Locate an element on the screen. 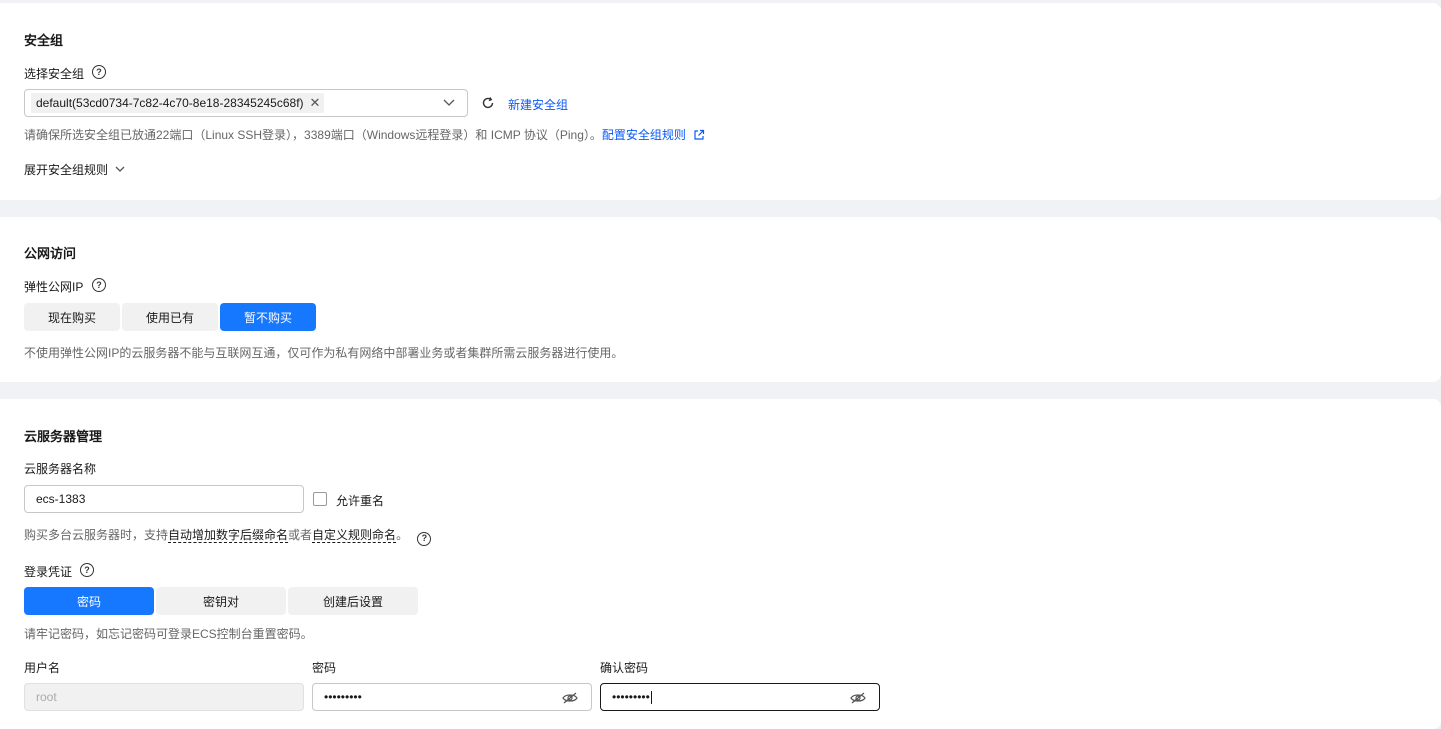 This screenshot has height=729, width=1441. naming-hint-prefix: 购买多台云服务器时，支持 is located at coordinates (96, 535).